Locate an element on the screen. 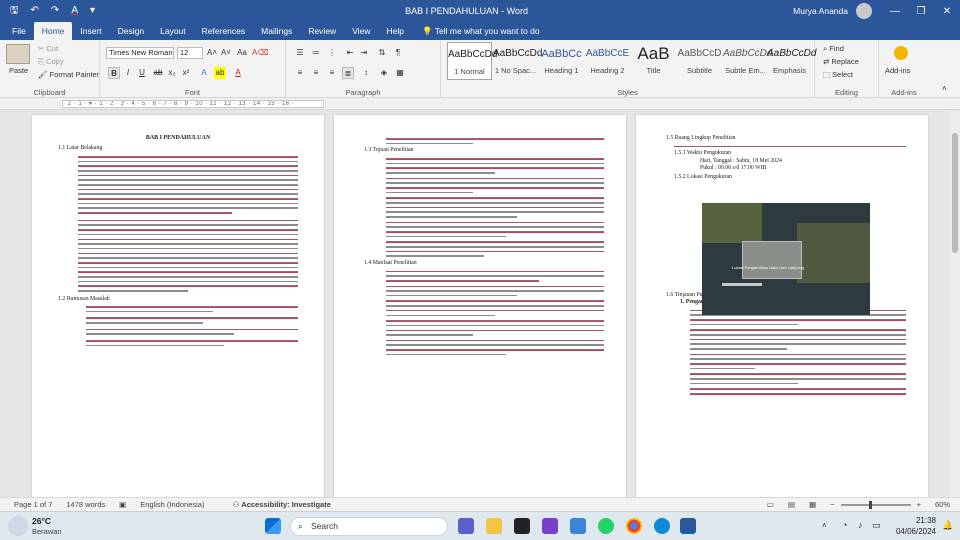 The width and height of the screenshot is (960, 540). print-layout-icon: ▦ is located at coordinates (812, 504).